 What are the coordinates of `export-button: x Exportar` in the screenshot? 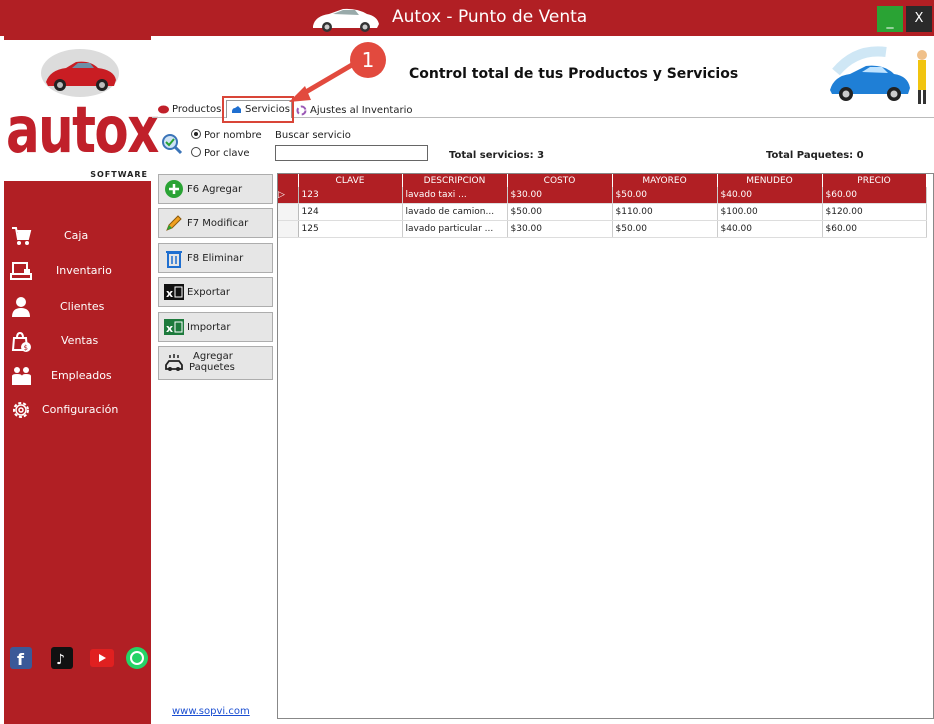 It's located at (215, 292).